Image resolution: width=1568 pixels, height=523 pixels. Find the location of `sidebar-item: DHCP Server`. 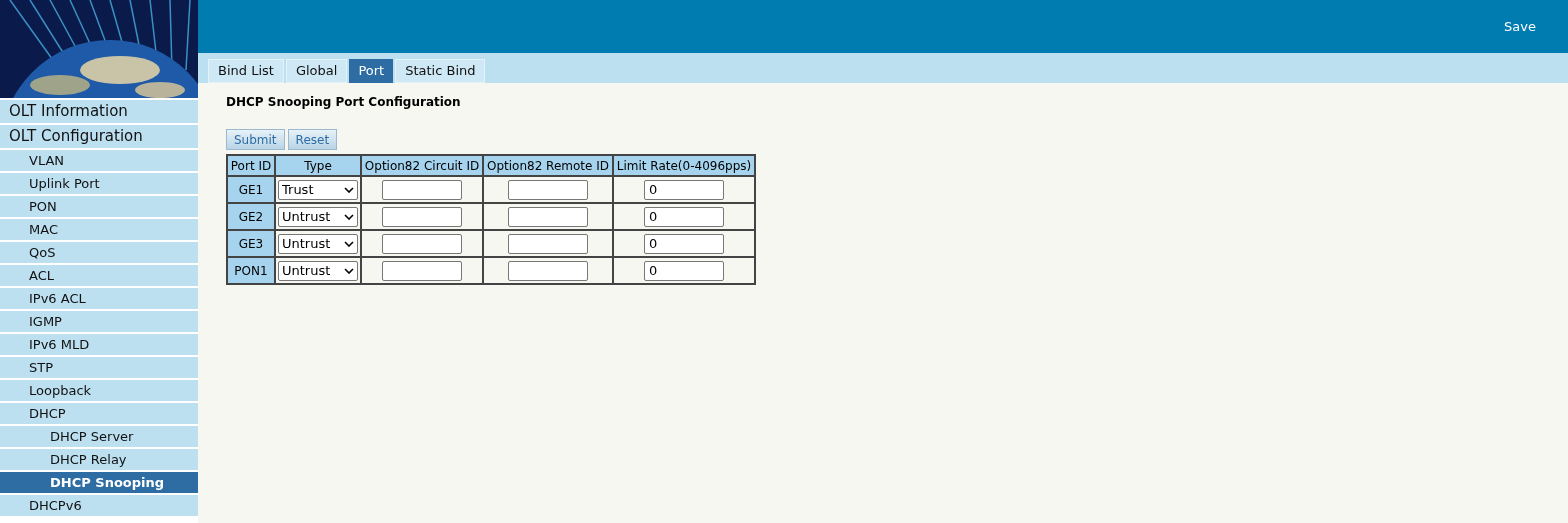

sidebar-item: DHCP Server is located at coordinates (99, 436).